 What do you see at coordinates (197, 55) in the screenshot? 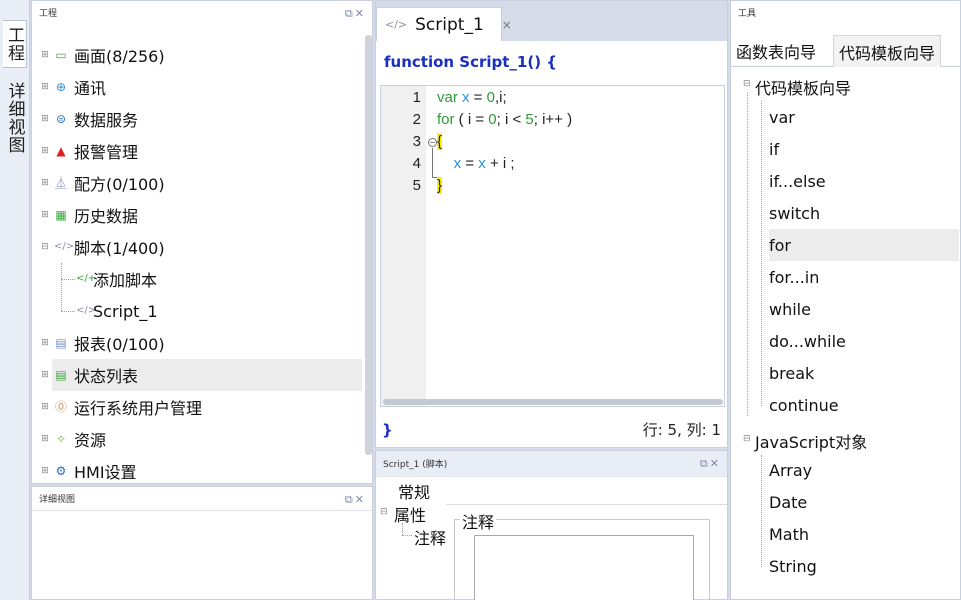
I see `tree-item-screens: ⊞ ▭ 画面(8/256)` at bounding box center [197, 55].